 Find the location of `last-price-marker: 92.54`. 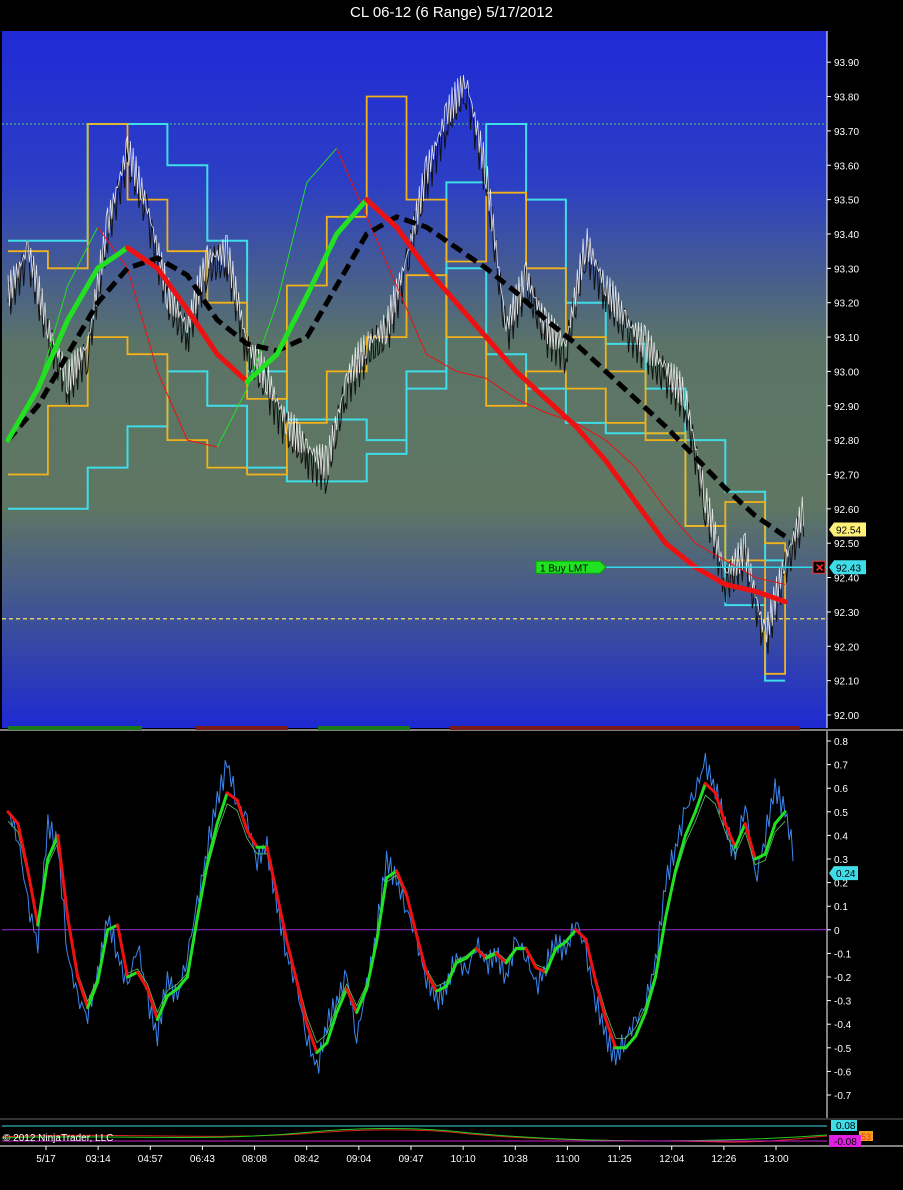

last-price-marker: 92.54 is located at coordinates (847, 529).